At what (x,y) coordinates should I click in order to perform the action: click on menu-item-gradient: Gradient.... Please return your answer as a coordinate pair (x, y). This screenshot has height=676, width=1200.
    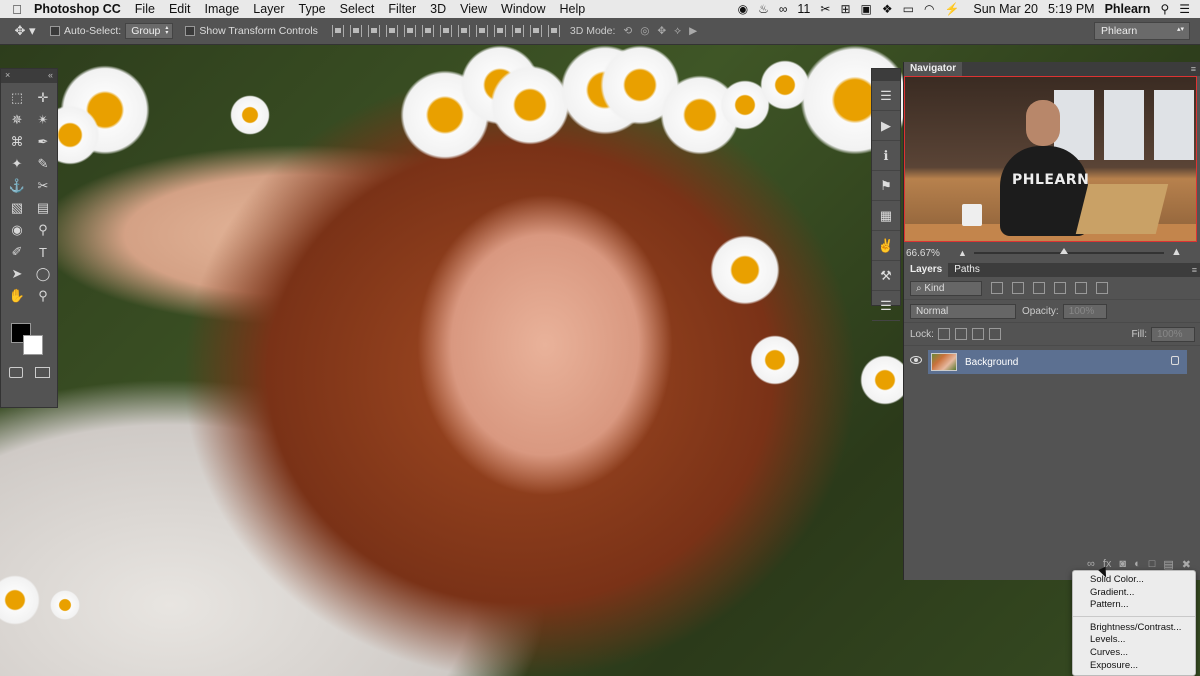
    Looking at the image, I should click on (1134, 593).